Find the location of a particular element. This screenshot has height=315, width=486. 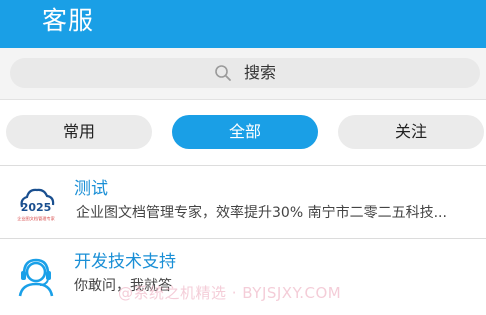

search-input: 搜索 is located at coordinates (245, 73).